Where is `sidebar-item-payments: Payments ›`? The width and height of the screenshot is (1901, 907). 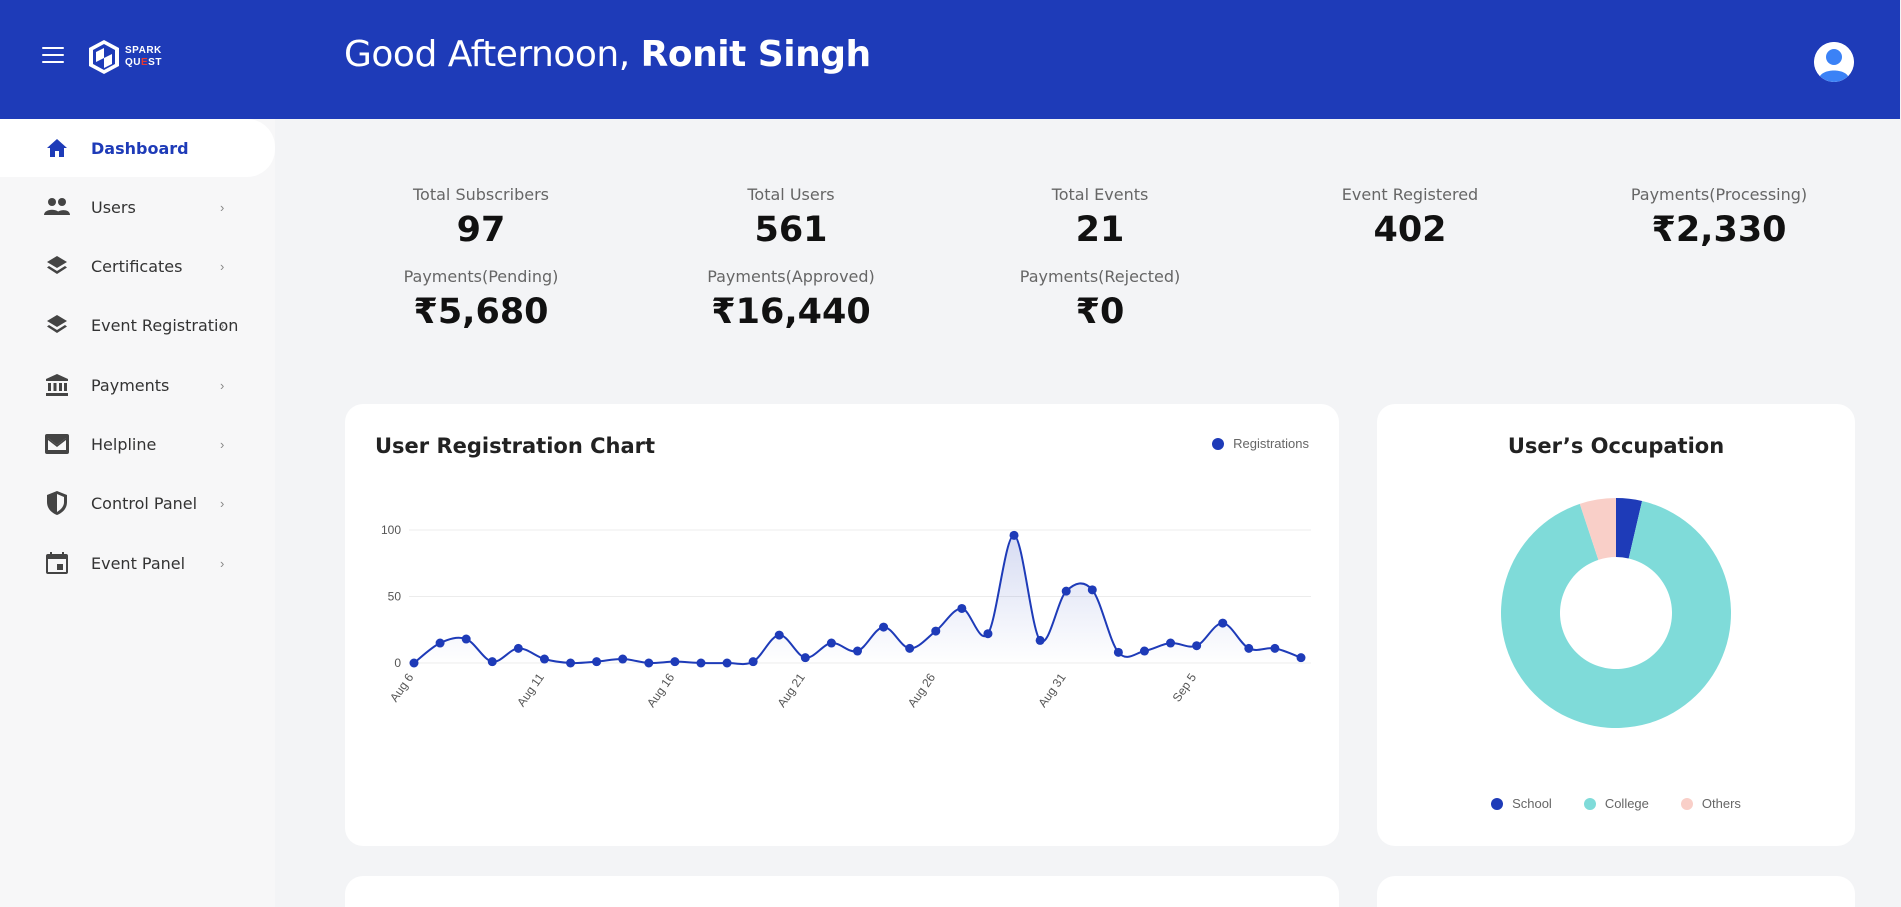
sidebar-item-payments: Payments › is located at coordinates (137, 385).